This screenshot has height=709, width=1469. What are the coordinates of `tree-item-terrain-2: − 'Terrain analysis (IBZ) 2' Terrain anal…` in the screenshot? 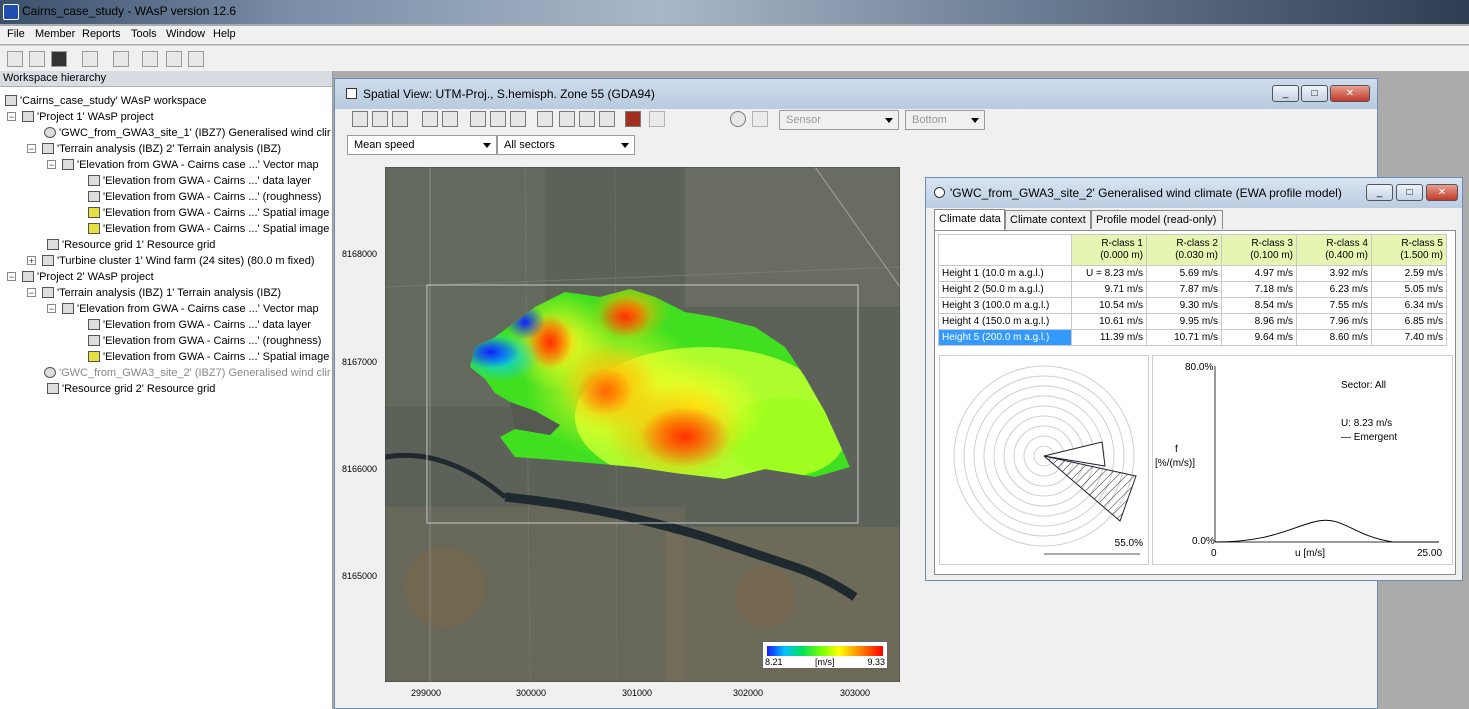 It's located at (154, 149).